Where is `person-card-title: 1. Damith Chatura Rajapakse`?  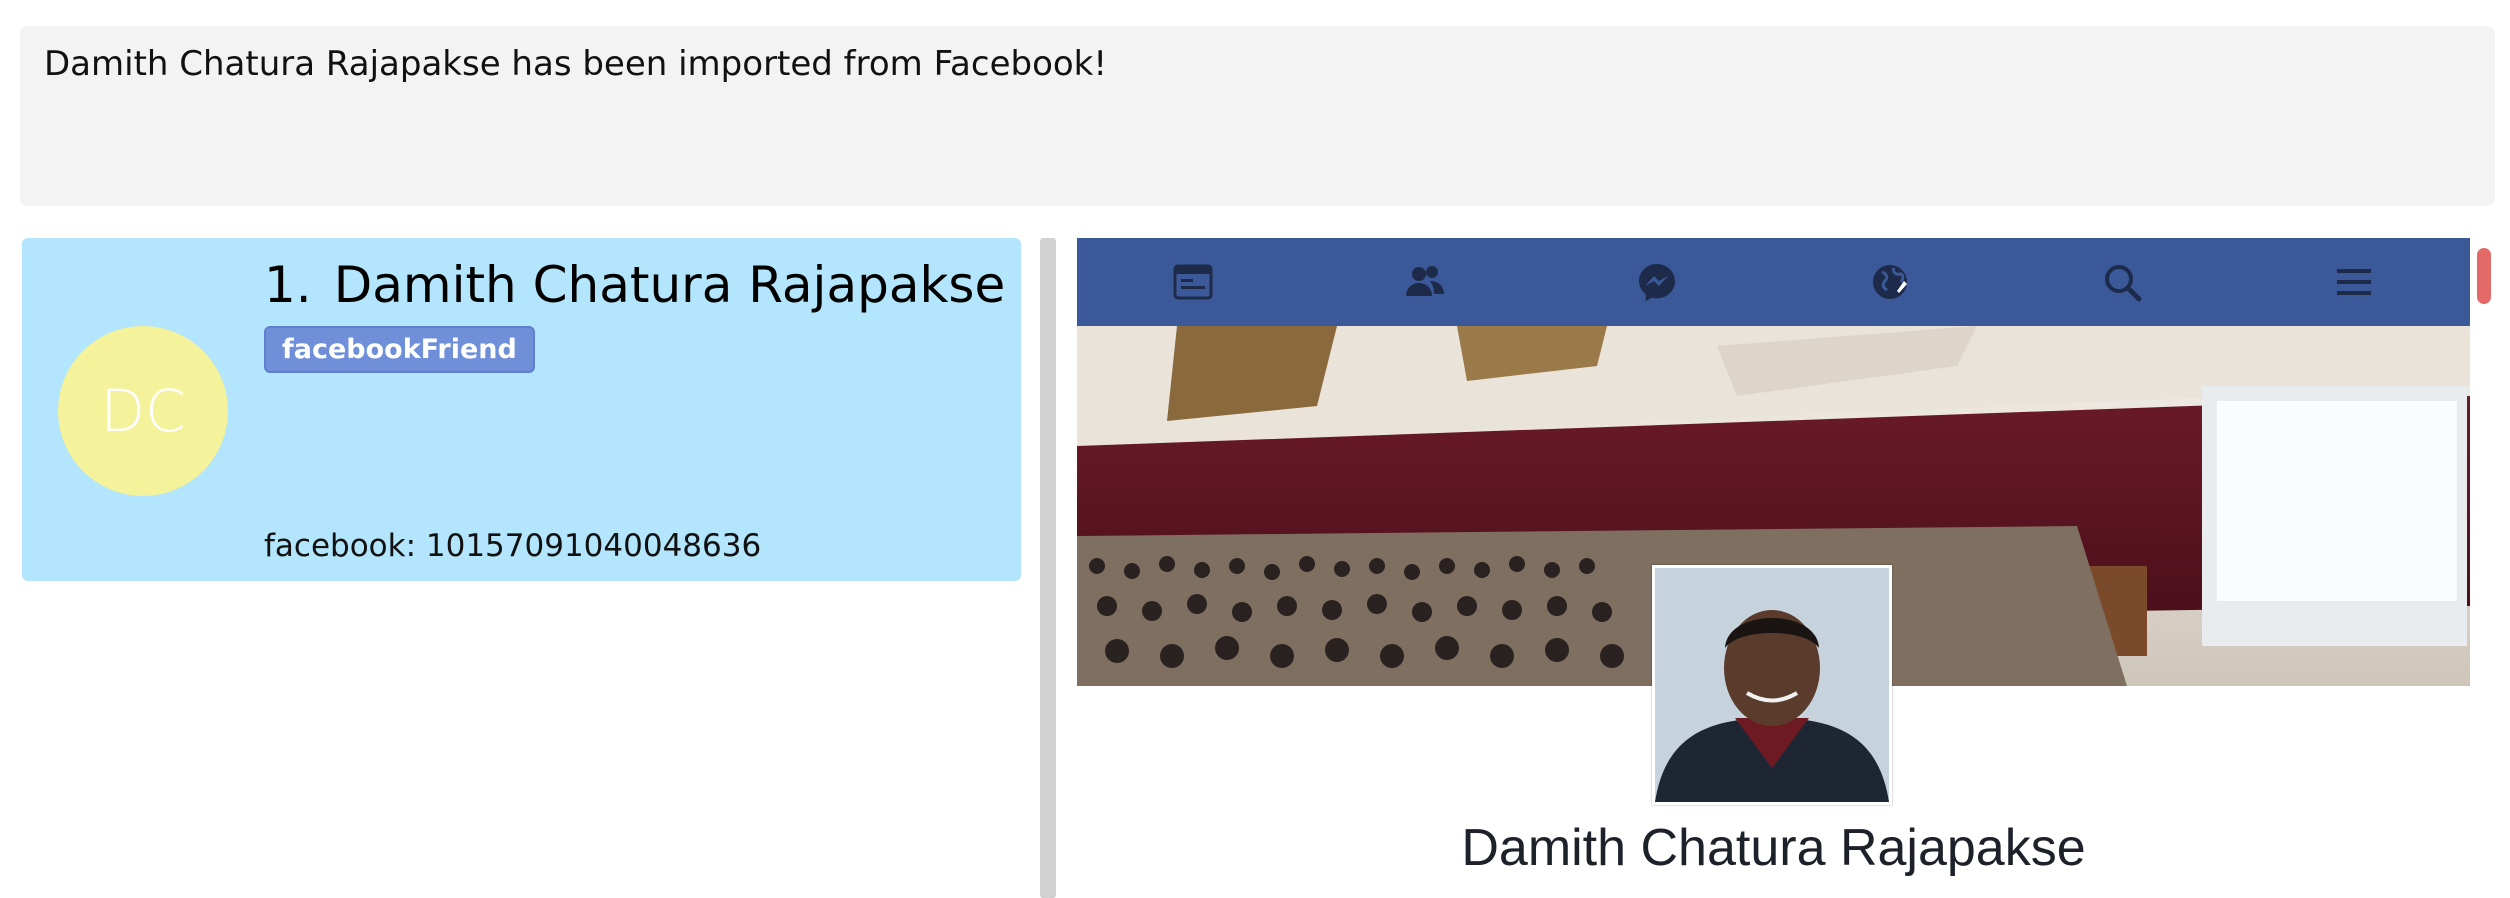 person-card-title: 1. Damith Chatura Rajapakse is located at coordinates (634, 285).